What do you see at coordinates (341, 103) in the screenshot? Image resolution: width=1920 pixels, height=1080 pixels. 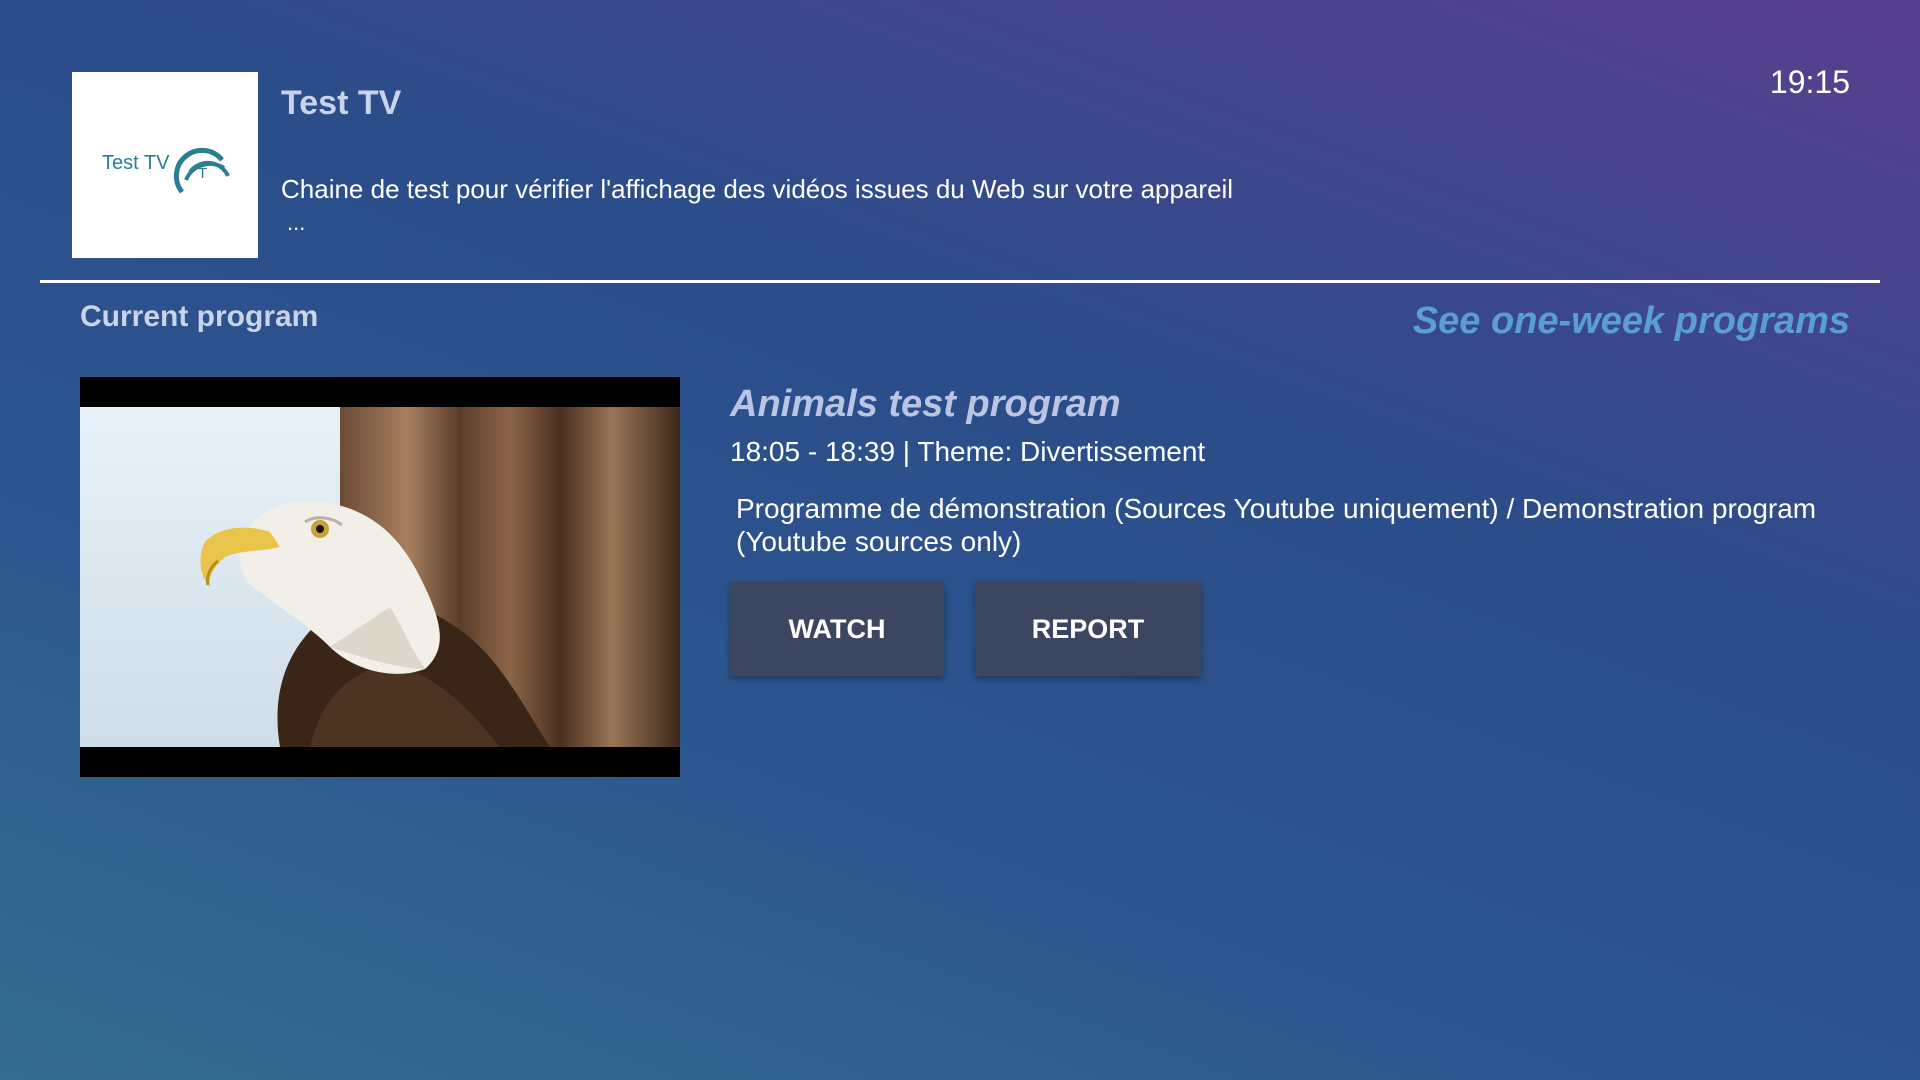 I see `channel-name: Test TV` at bounding box center [341, 103].